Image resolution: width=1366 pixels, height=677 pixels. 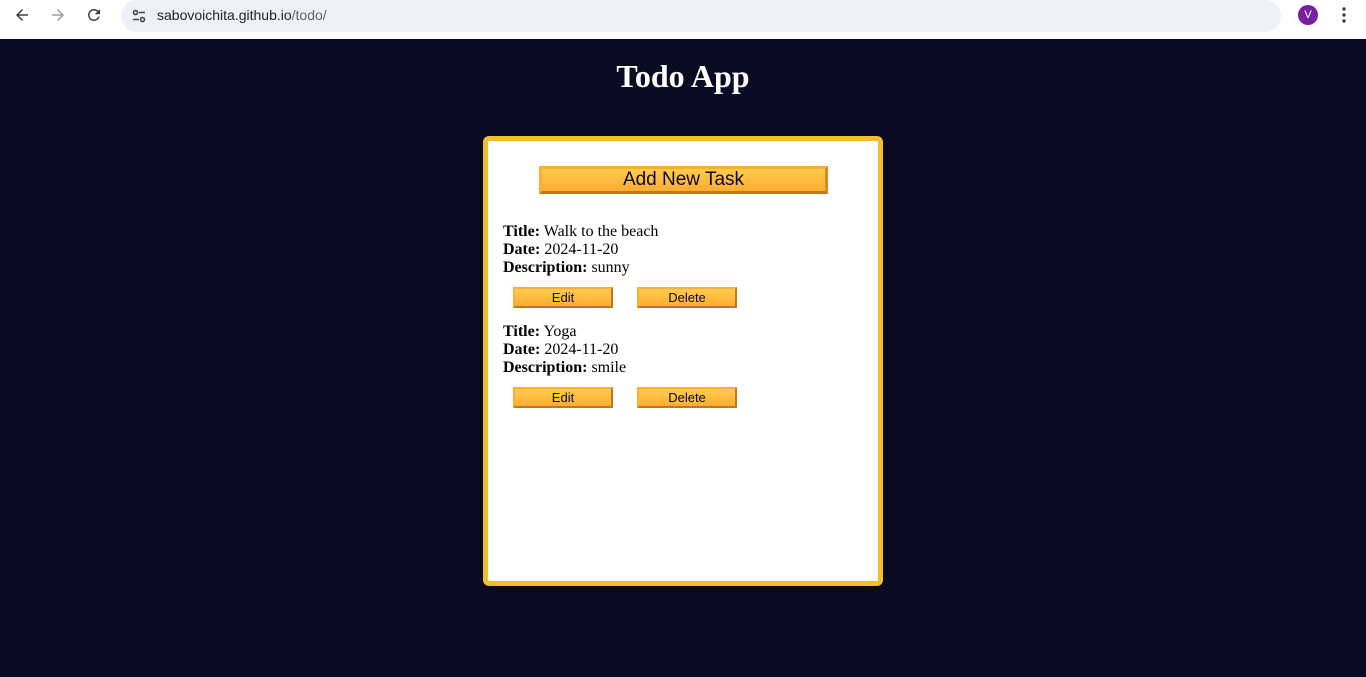 I want to click on add-new-task-button: Add New Task, so click(x=683, y=180).